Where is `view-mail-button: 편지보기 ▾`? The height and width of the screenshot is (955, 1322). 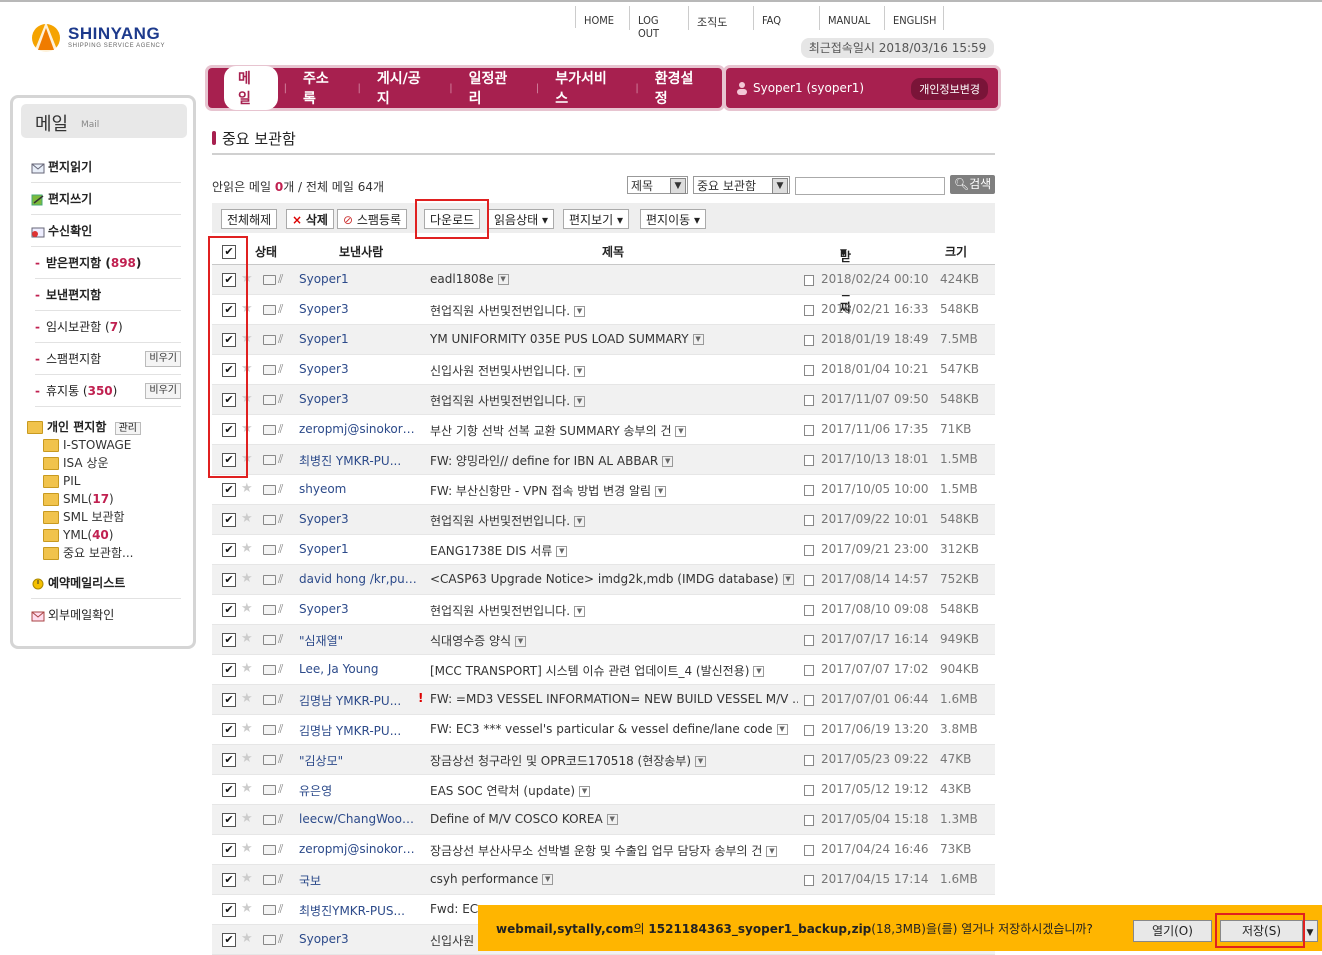
view-mail-button: 편지보기 ▾ is located at coordinates (596, 219).